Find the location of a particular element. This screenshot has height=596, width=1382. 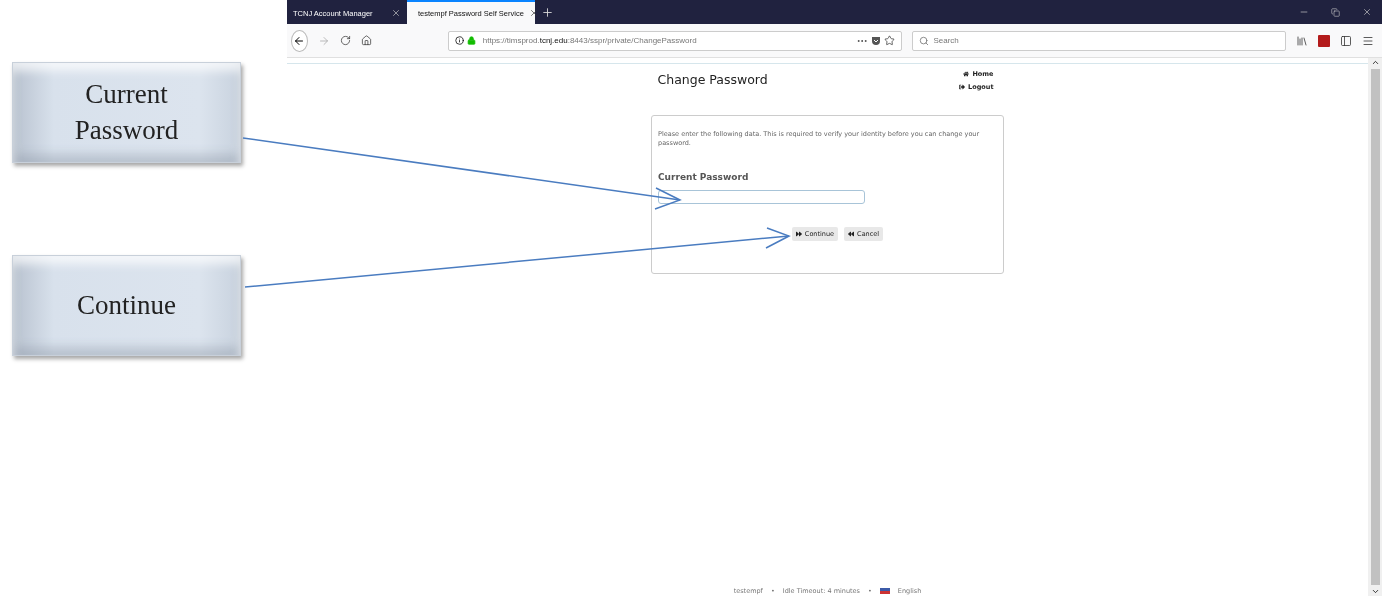

rewind-icon is located at coordinates (851, 233).